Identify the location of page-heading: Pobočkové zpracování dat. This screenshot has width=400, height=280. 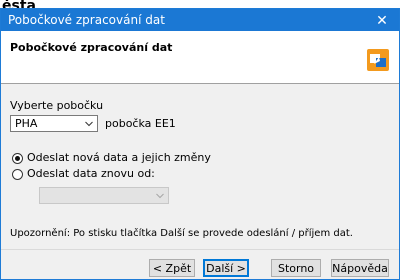
(91, 47).